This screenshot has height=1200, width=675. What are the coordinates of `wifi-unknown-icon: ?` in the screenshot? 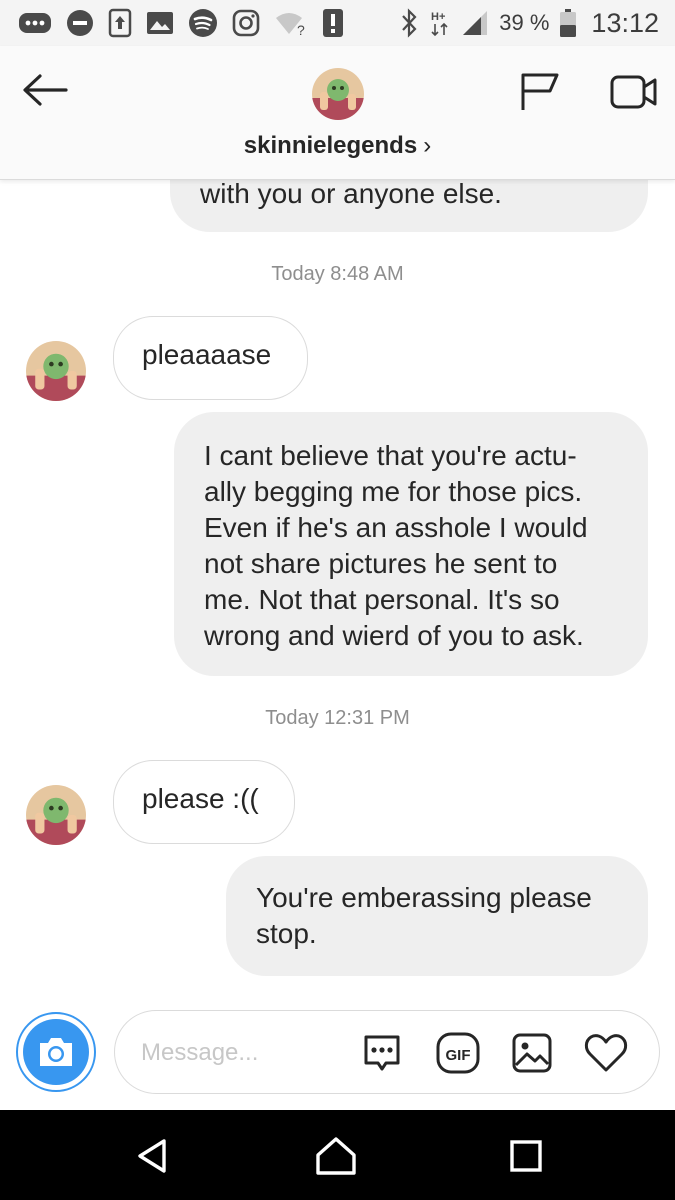 It's located at (291, 23).